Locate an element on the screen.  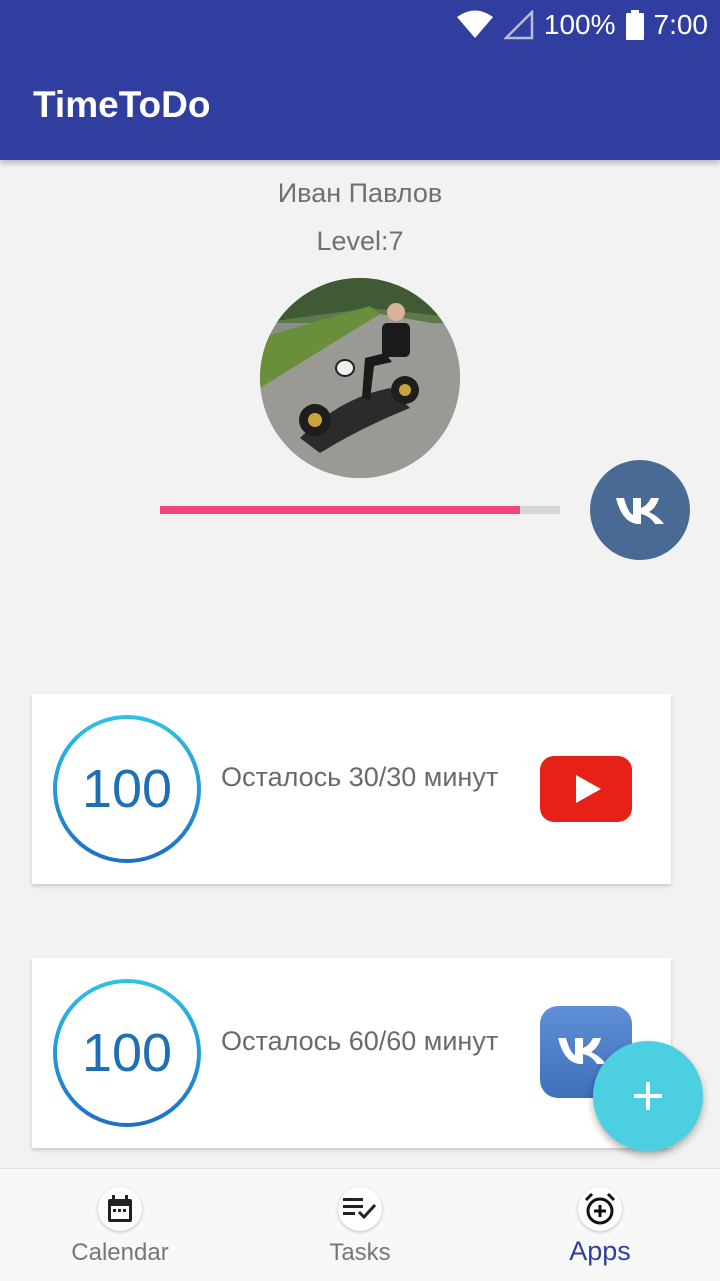
battery-percent: 100% is located at coordinates (579, 24).